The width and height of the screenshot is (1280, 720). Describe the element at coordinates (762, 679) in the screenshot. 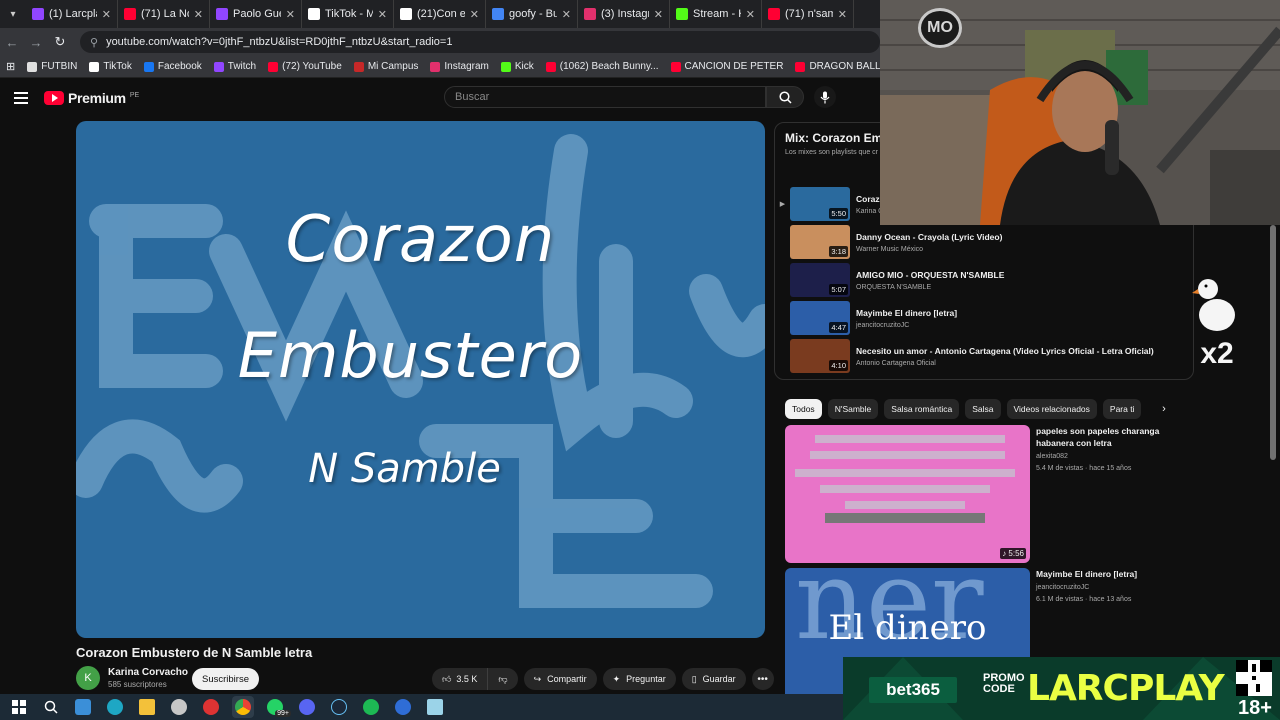

I see `more-actions-button: •••` at that location.